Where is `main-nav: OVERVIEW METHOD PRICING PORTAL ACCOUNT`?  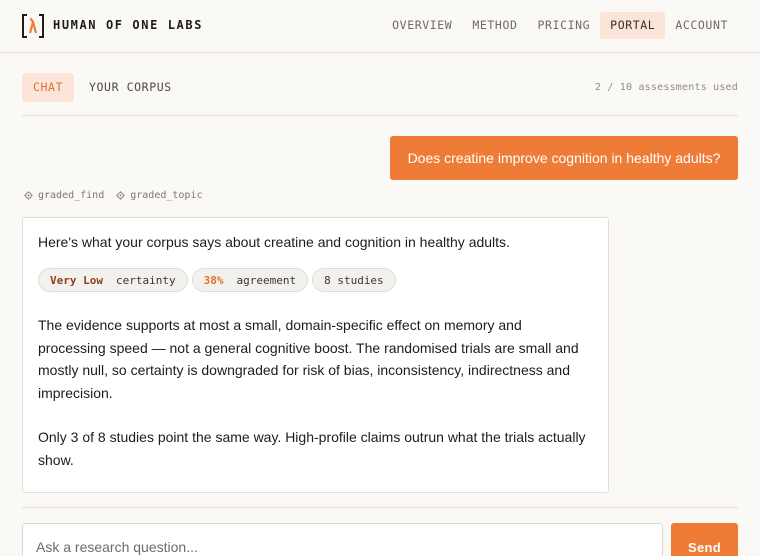 main-nav: OVERVIEW METHOD PRICING PORTAL ACCOUNT is located at coordinates (560, 25).